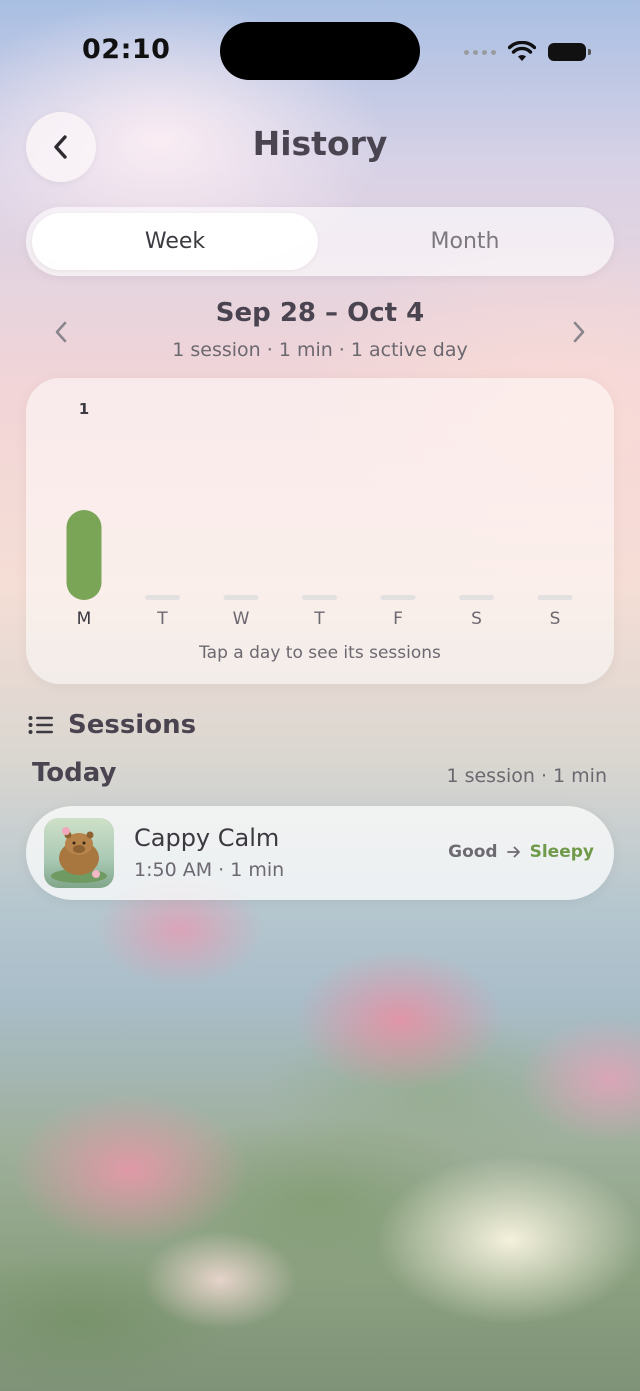  I want to click on list-icon, so click(40, 725).